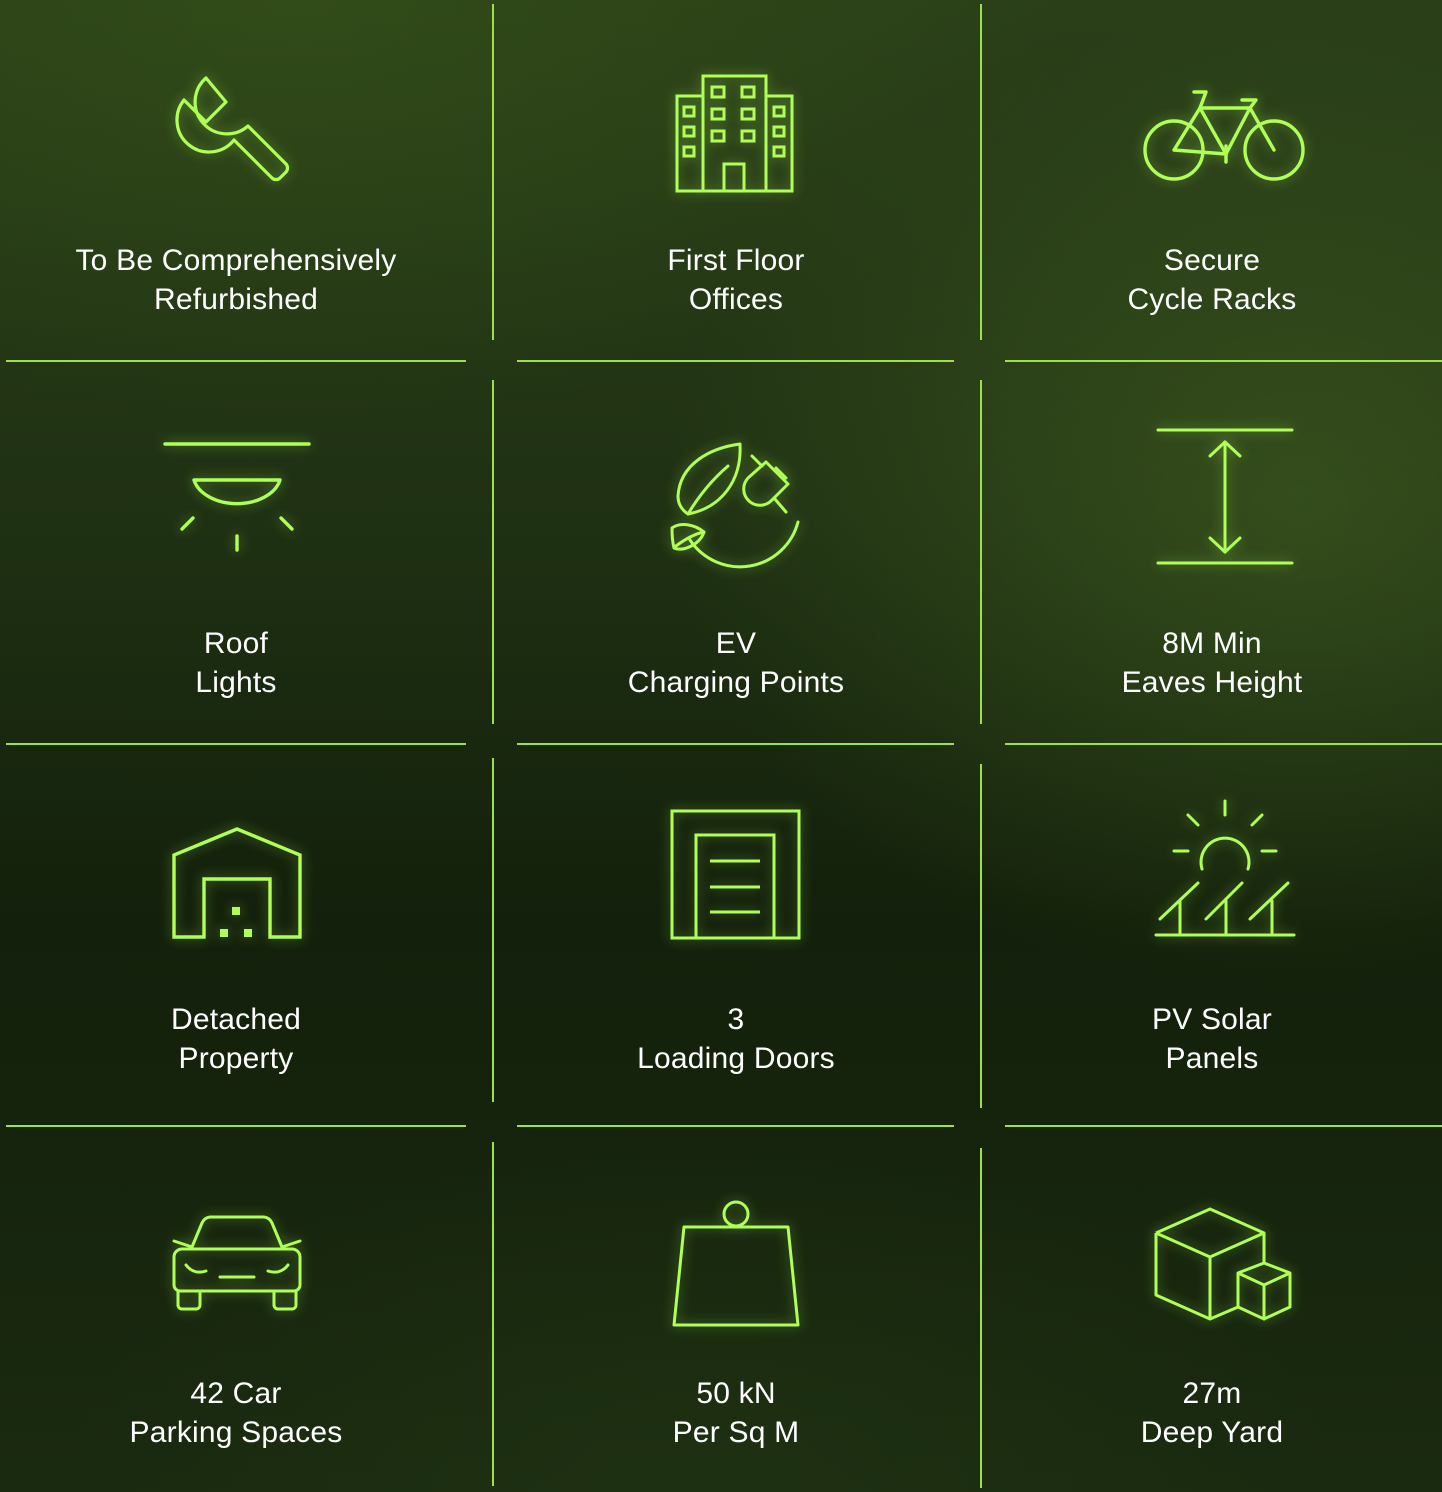  What do you see at coordinates (736, 1019) in the screenshot?
I see `feature-label-line1: 3` at bounding box center [736, 1019].